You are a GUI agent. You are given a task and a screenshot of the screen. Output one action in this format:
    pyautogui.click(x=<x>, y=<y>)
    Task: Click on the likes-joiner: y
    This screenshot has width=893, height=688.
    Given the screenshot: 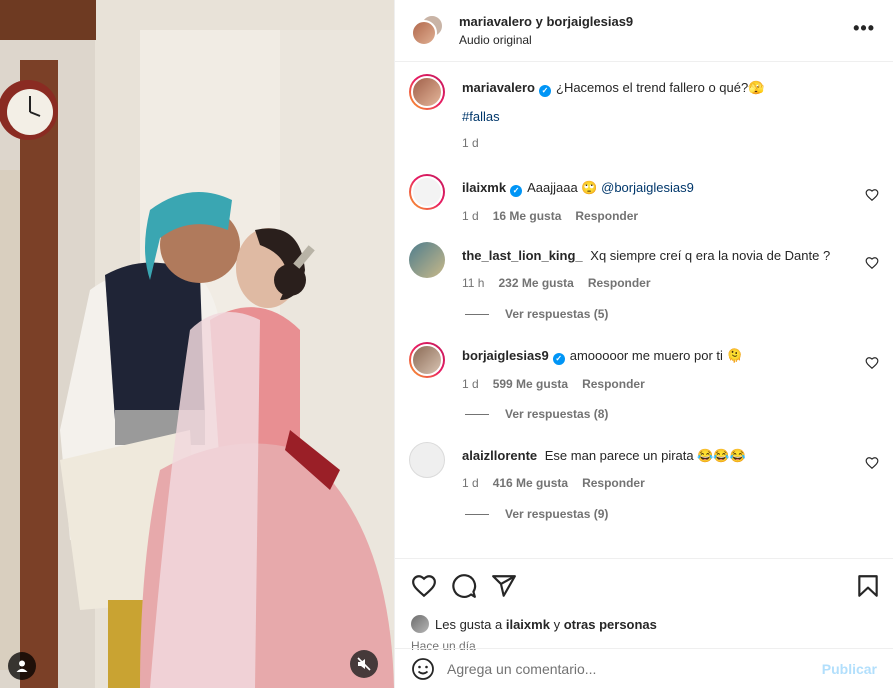 What is the action you would take?
    pyautogui.click(x=557, y=624)
    